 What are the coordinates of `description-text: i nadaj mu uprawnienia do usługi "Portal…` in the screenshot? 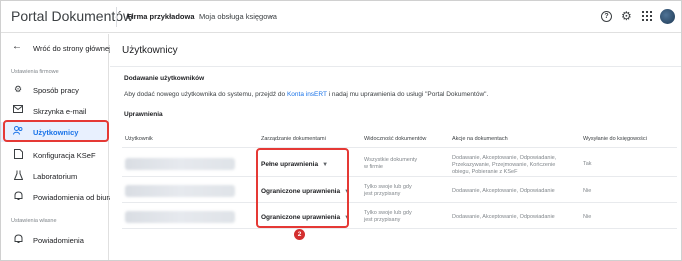 It's located at (407, 94).